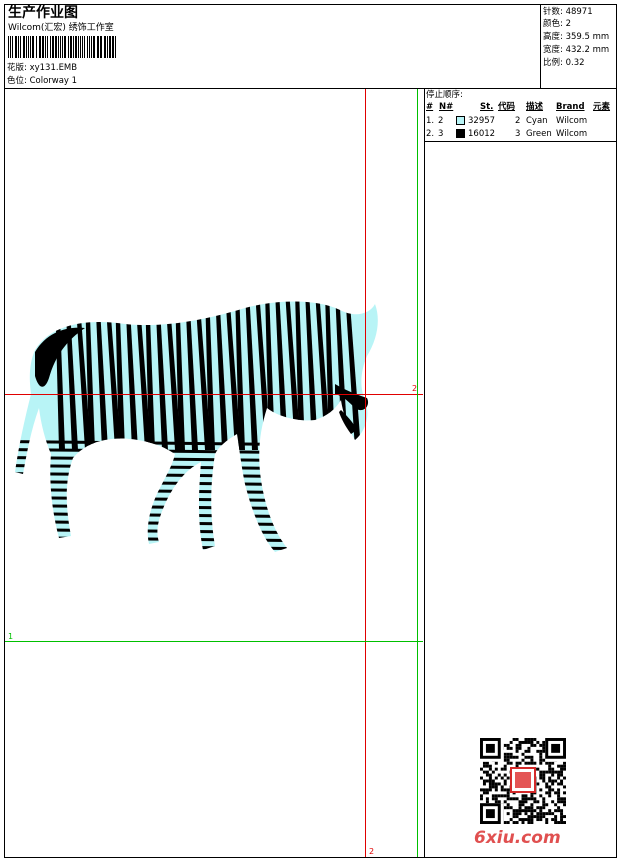 The image size is (620, 860). I want to click on guide-line-red-horizontal, so click(214, 394).